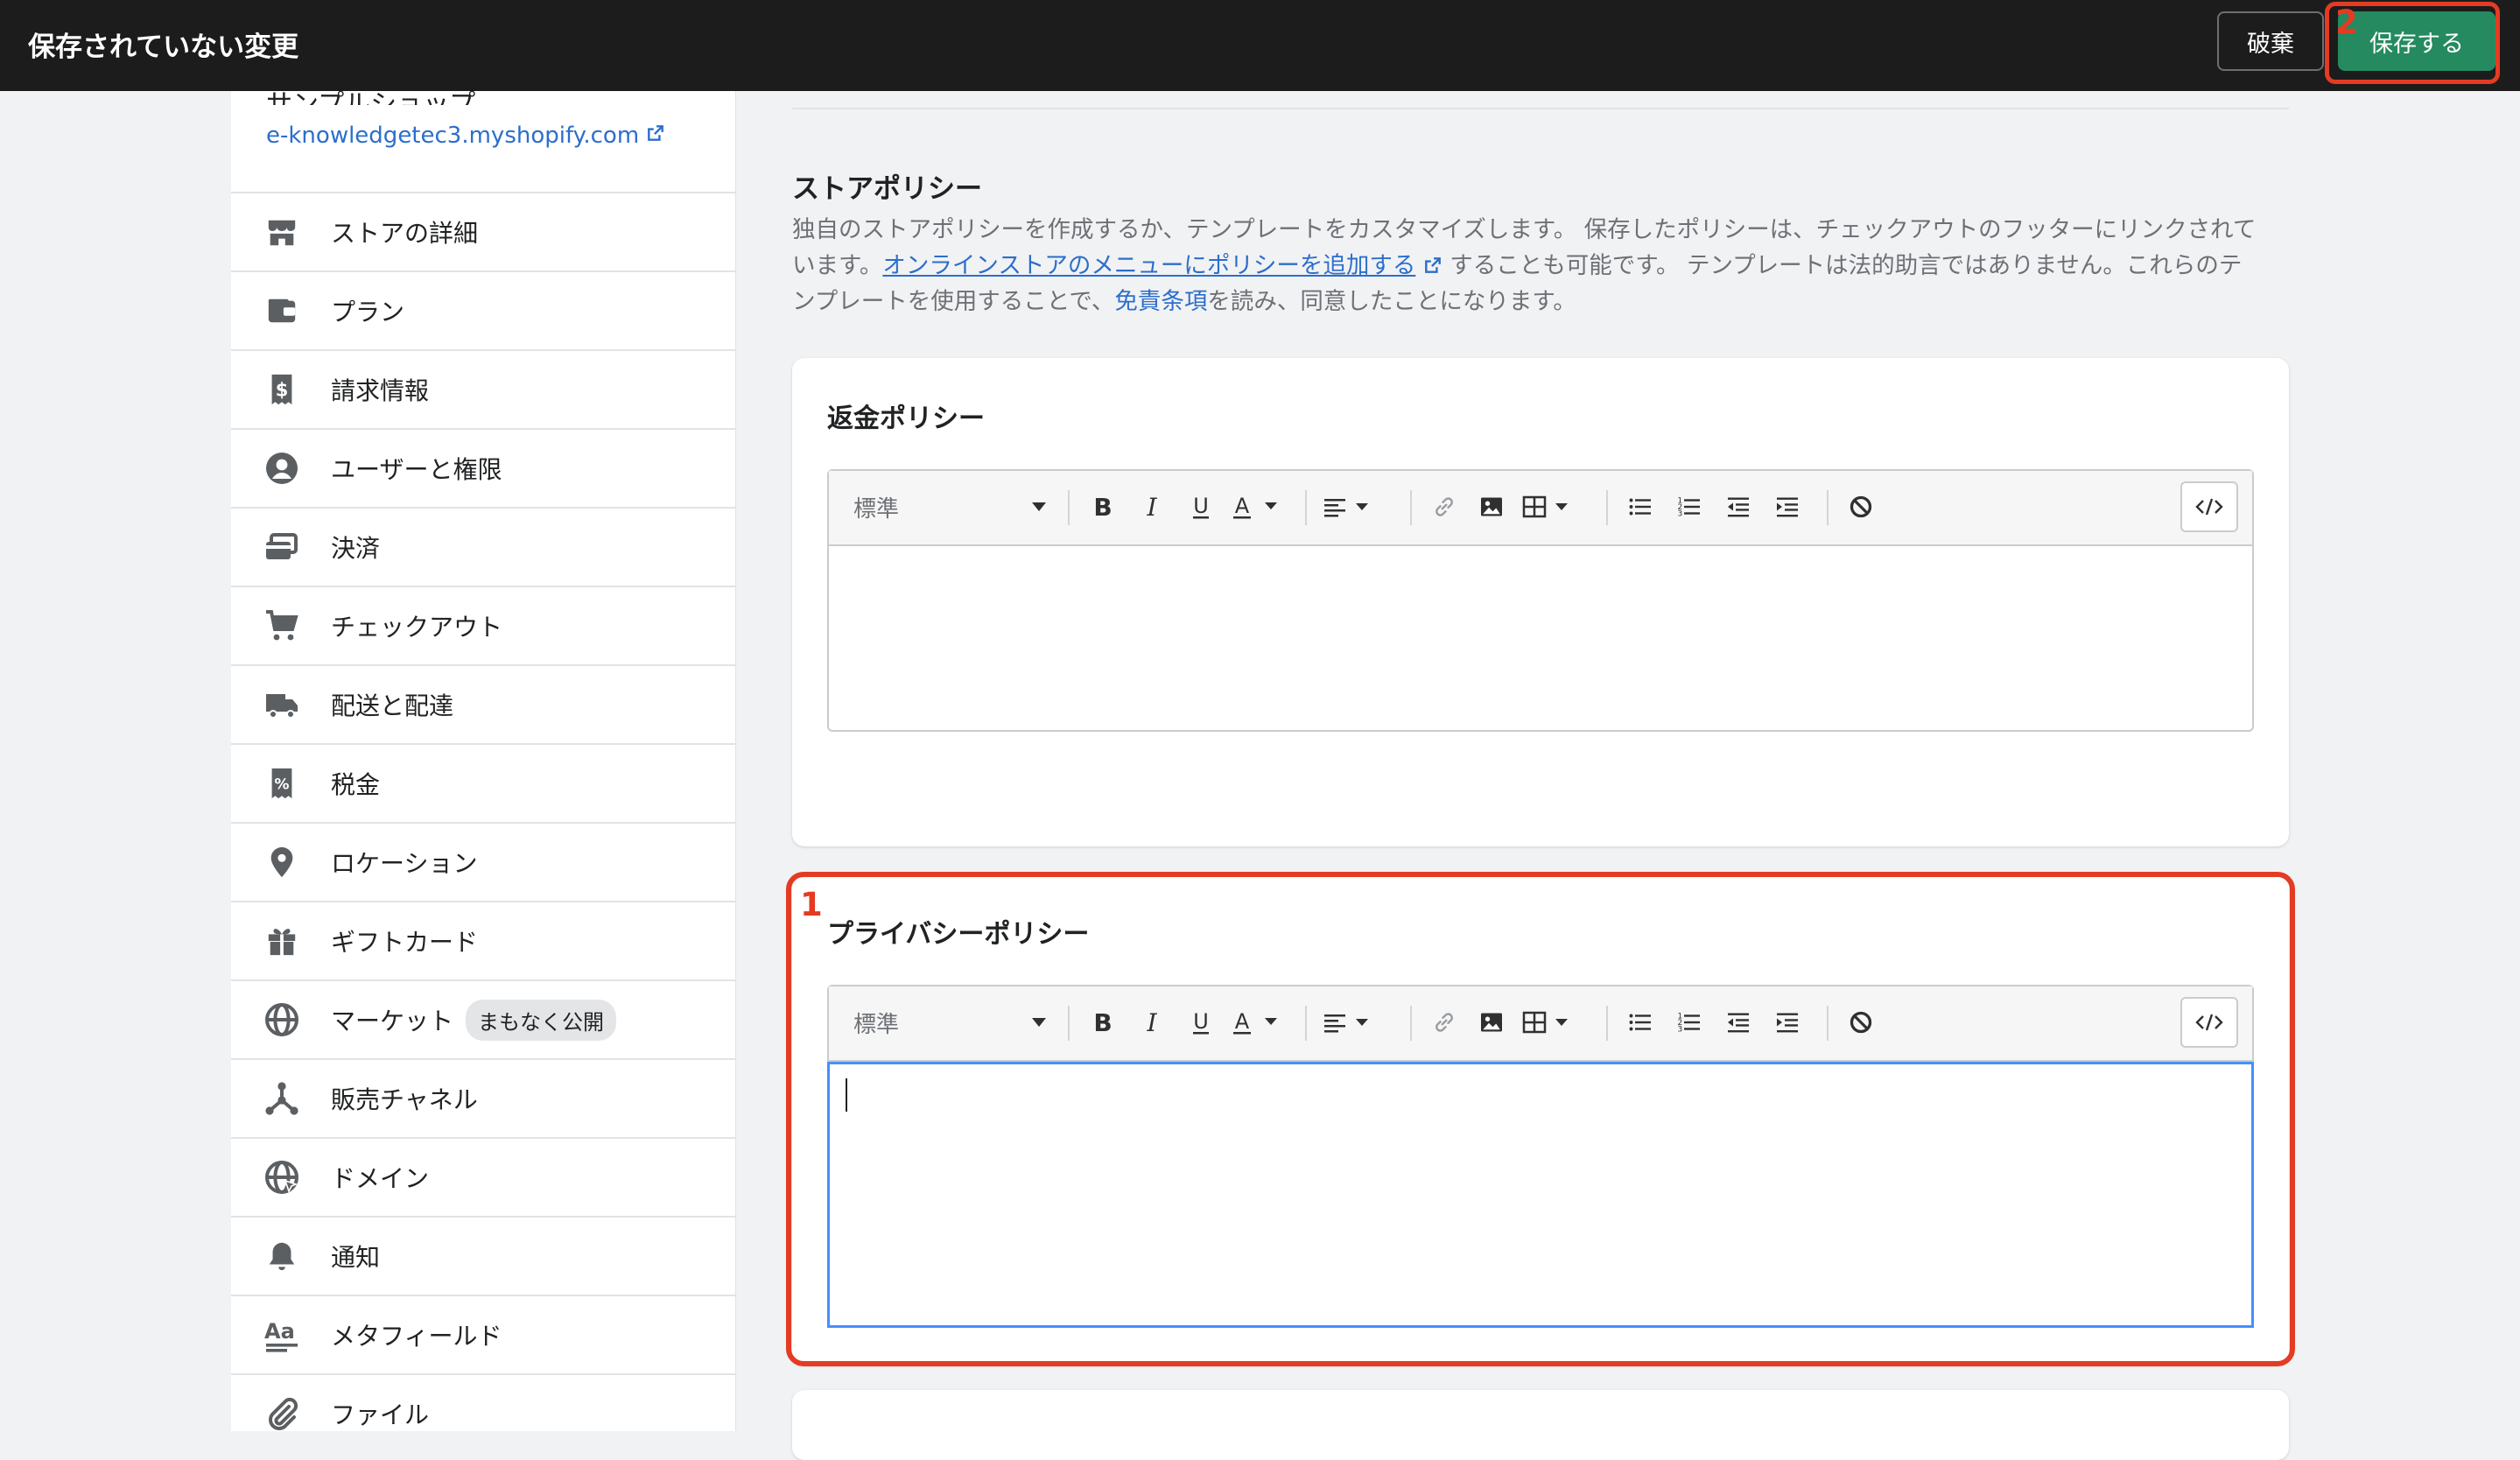 This screenshot has height=1460, width=2520. I want to click on svg-text: B, so click(1102, 1022).